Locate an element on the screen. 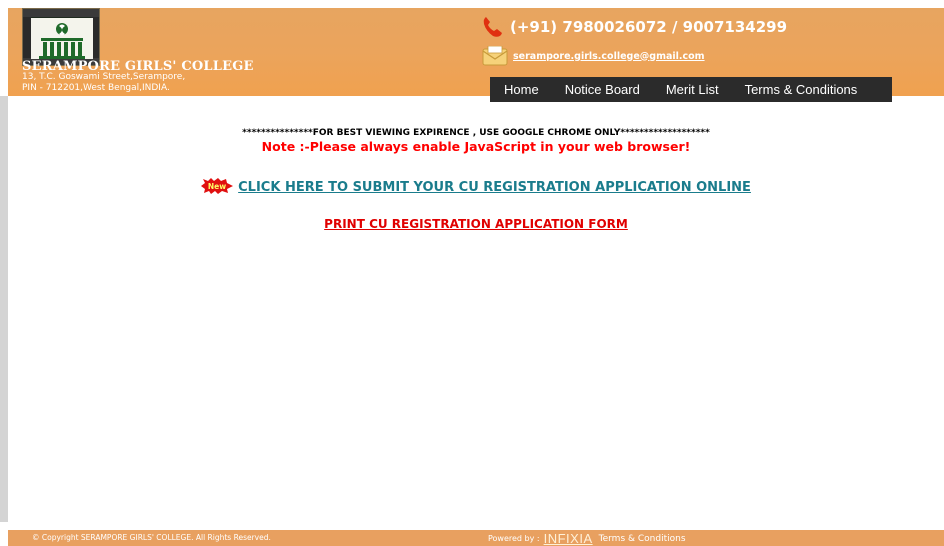  nav-merit-list: Merit List is located at coordinates (692, 89).